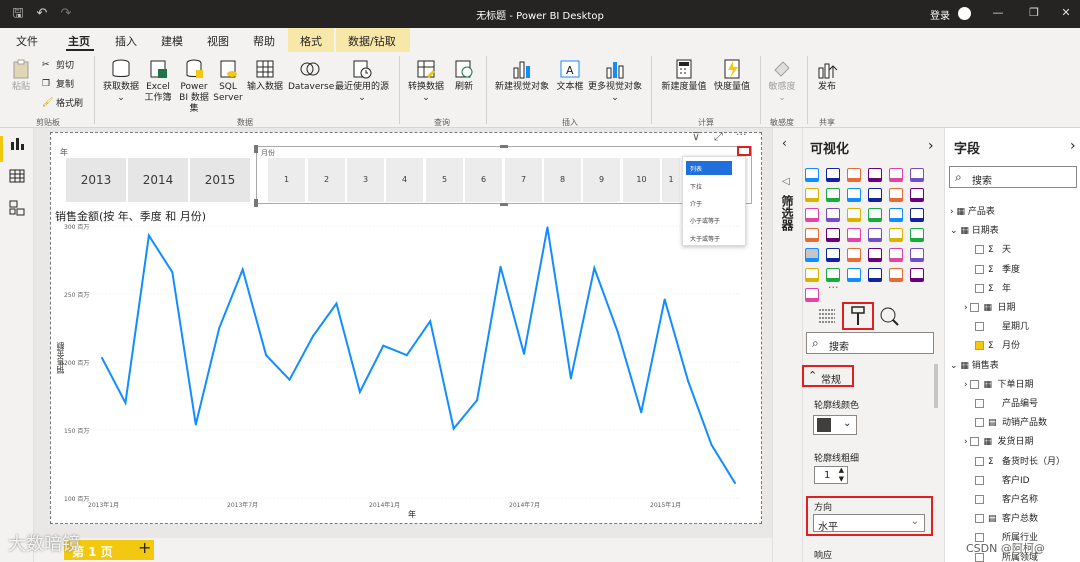 The height and width of the screenshot is (562, 1080). I want to click on year-slicer-item: 2014, so click(158, 180).